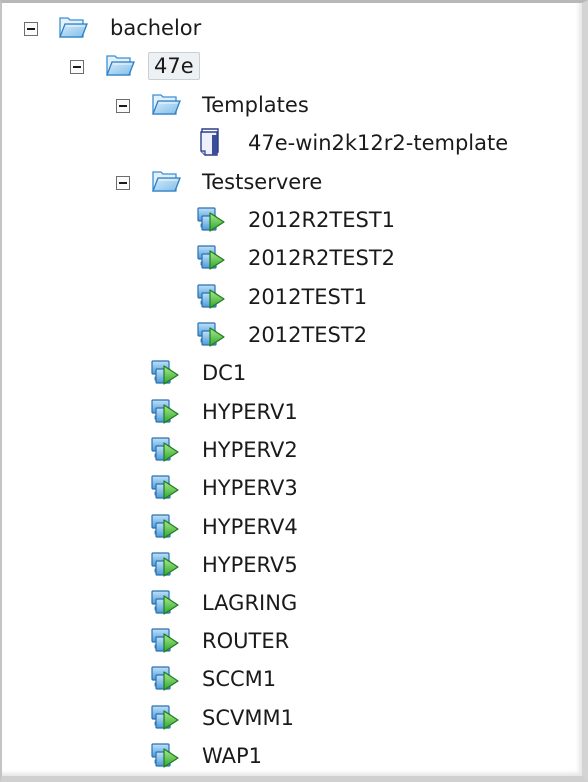 The width and height of the screenshot is (588, 782). What do you see at coordinates (250, 488) in the screenshot?
I see `tree-node-label: HYPERV3` at bounding box center [250, 488].